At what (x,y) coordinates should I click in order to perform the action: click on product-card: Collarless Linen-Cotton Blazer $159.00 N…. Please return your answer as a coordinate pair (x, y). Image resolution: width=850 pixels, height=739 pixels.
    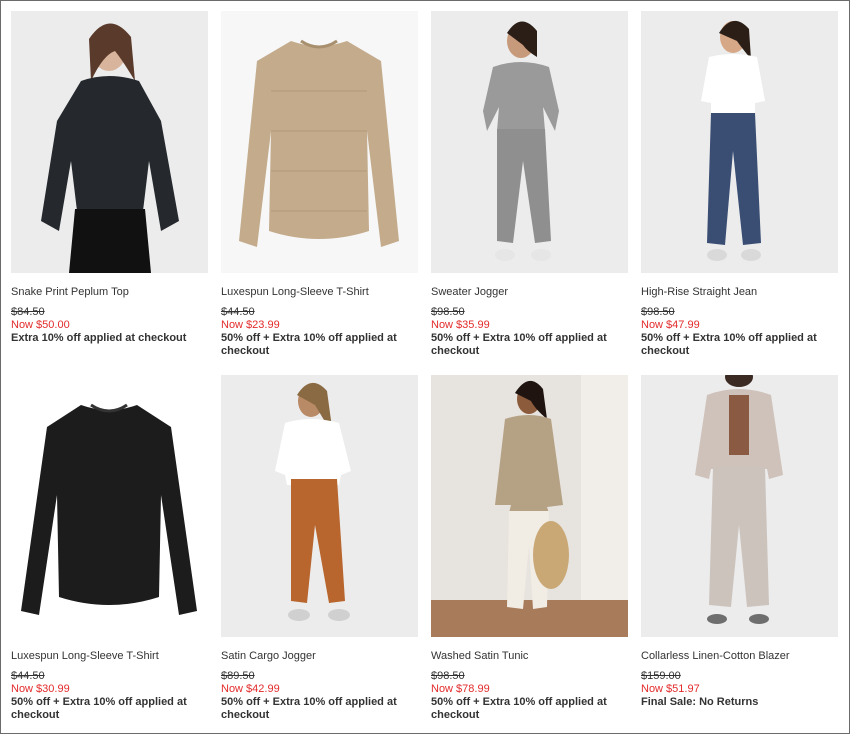
    Looking at the image, I should click on (739, 557).